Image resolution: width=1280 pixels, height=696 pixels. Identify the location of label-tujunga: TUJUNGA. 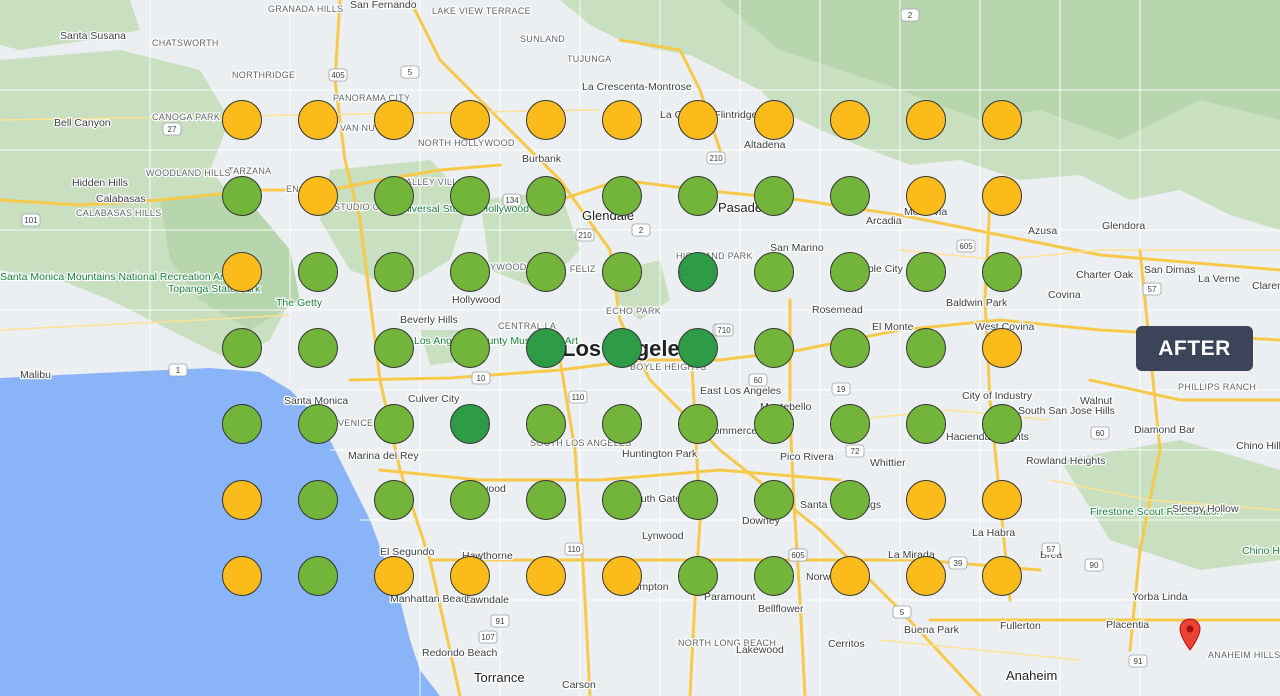
(589, 59).